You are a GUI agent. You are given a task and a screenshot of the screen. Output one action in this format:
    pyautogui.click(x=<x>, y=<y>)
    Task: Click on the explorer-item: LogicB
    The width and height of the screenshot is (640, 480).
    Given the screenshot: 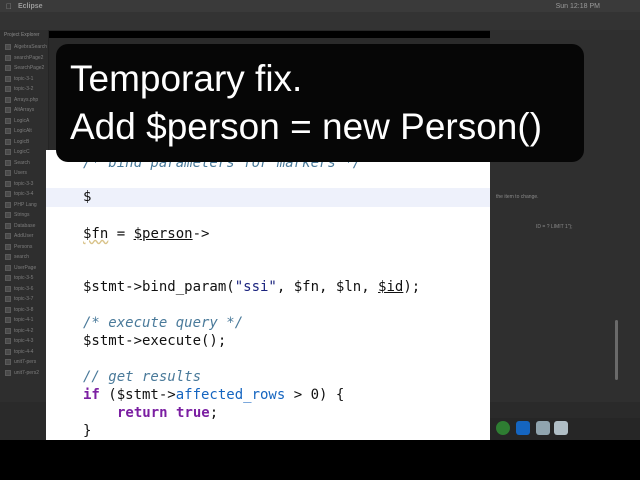 What is the action you would take?
    pyautogui.click(x=24, y=142)
    